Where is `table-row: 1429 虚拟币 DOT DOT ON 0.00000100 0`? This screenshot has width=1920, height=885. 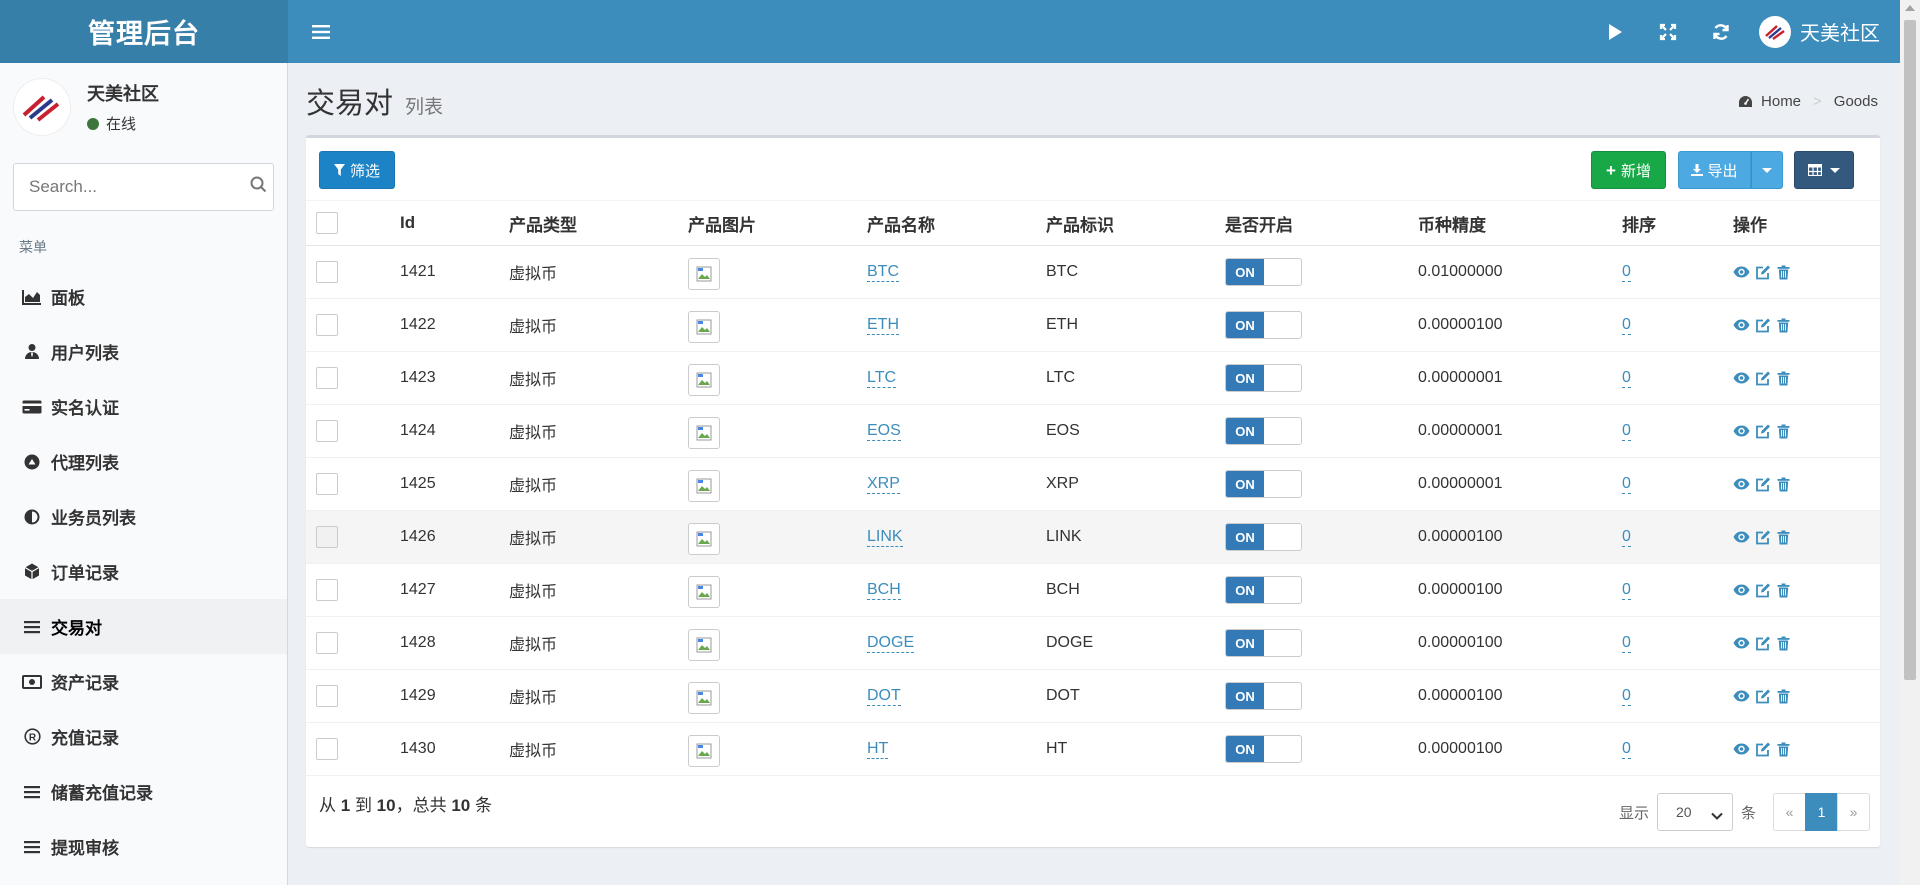 table-row: 1429 虚拟币 DOT DOT ON 0.00000100 0 is located at coordinates (1093, 696).